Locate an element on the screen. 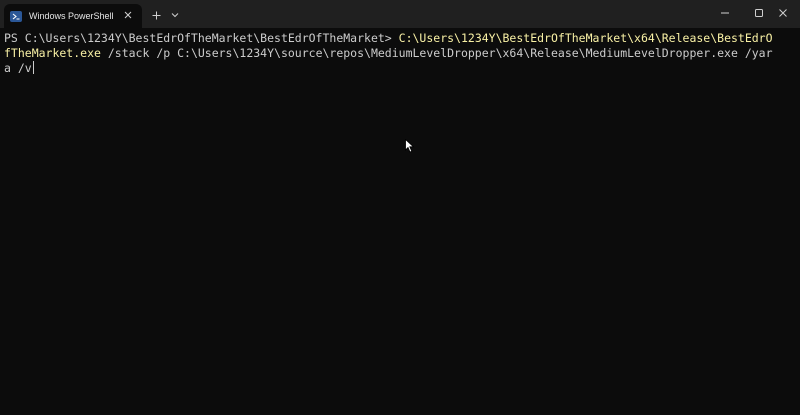  terminal-line-3: a /v is located at coordinates (19, 68).